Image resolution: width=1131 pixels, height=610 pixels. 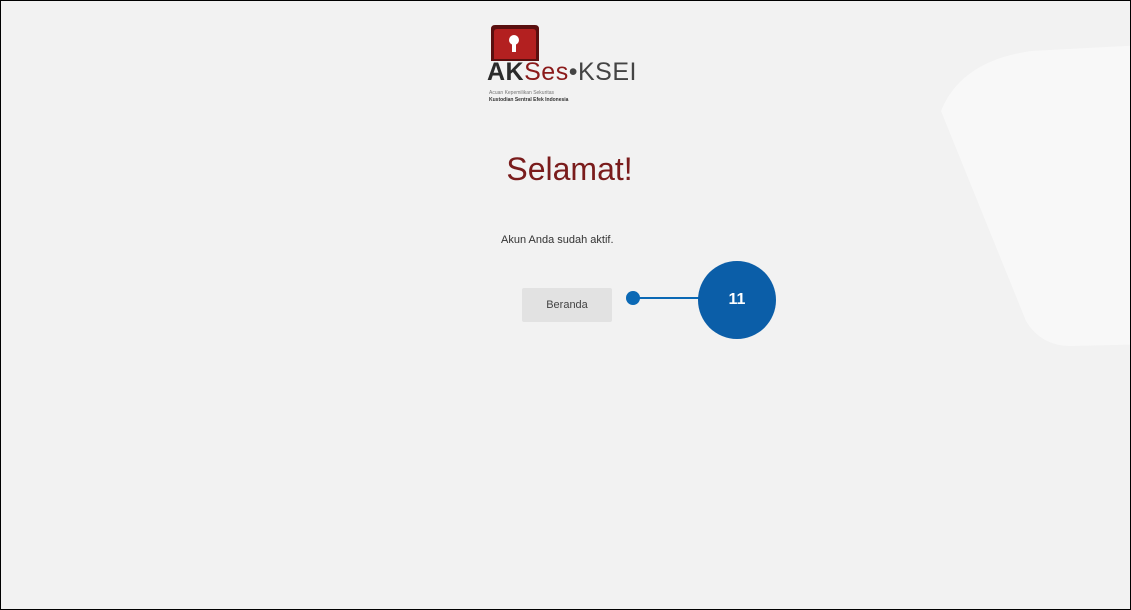 What do you see at coordinates (569, 169) in the screenshot?
I see `page-title: Selamat!` at bounding box center [569, 169].